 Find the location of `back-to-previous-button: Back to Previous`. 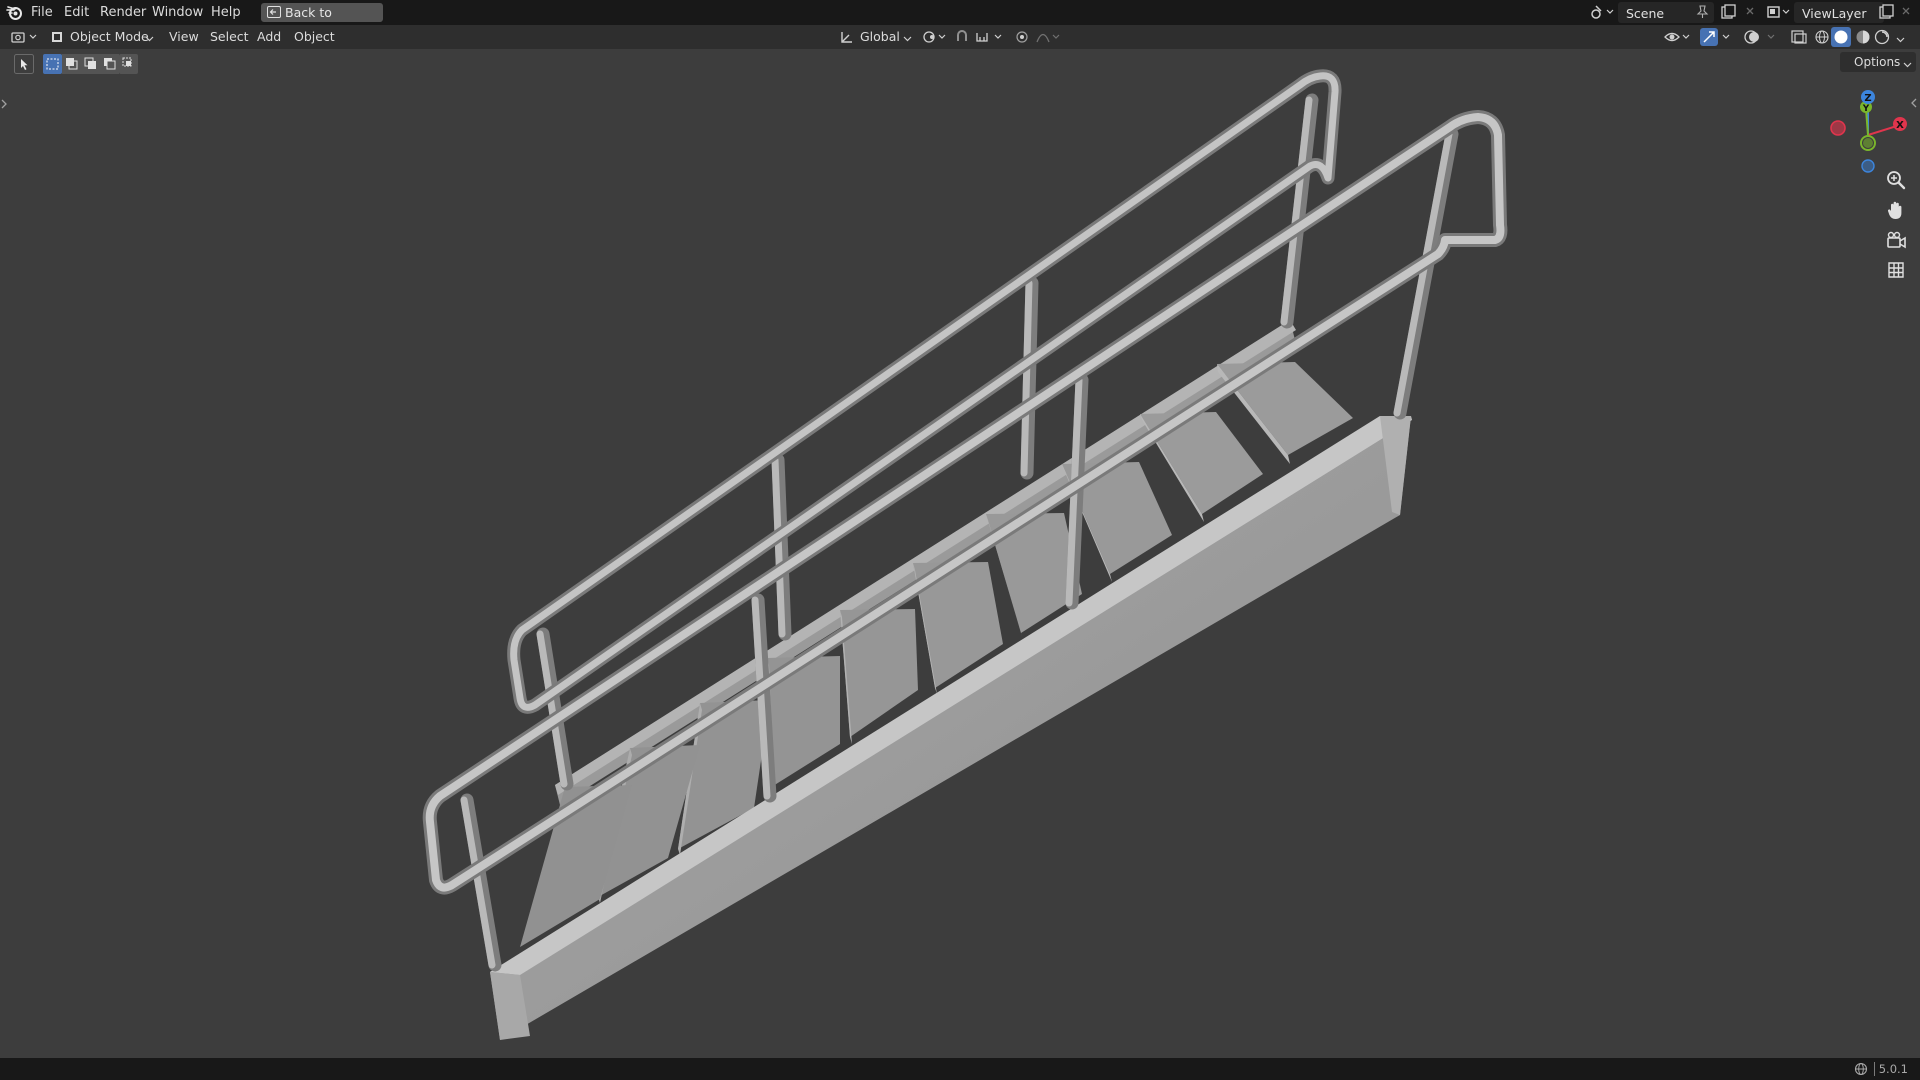

back-to-previous-button: Back to Previous is located at coordinates (322, 21).